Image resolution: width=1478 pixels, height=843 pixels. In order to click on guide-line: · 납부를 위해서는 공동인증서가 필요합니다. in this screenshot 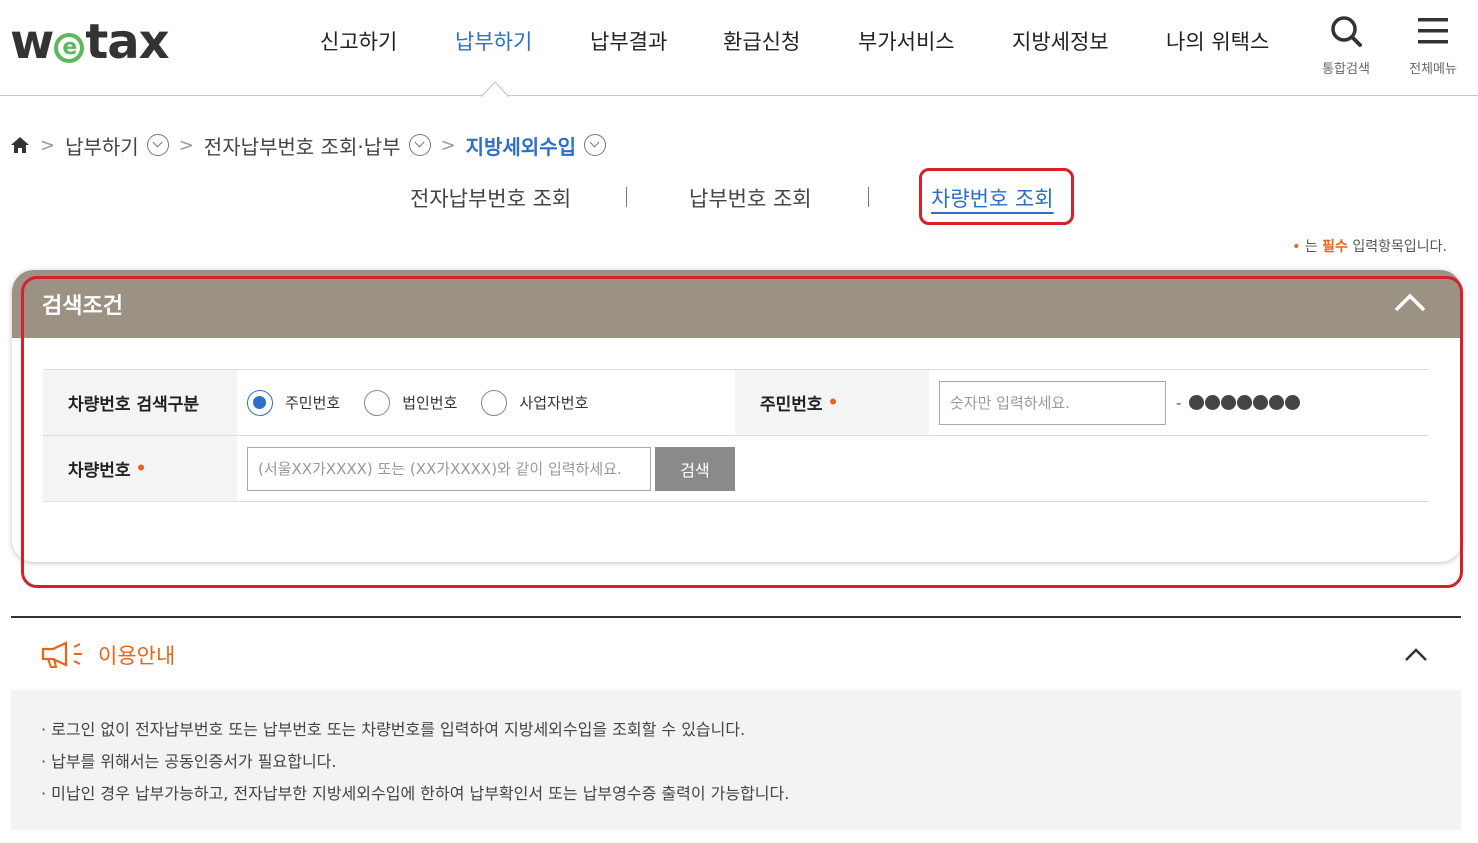, I will do `click(189, 761)`.